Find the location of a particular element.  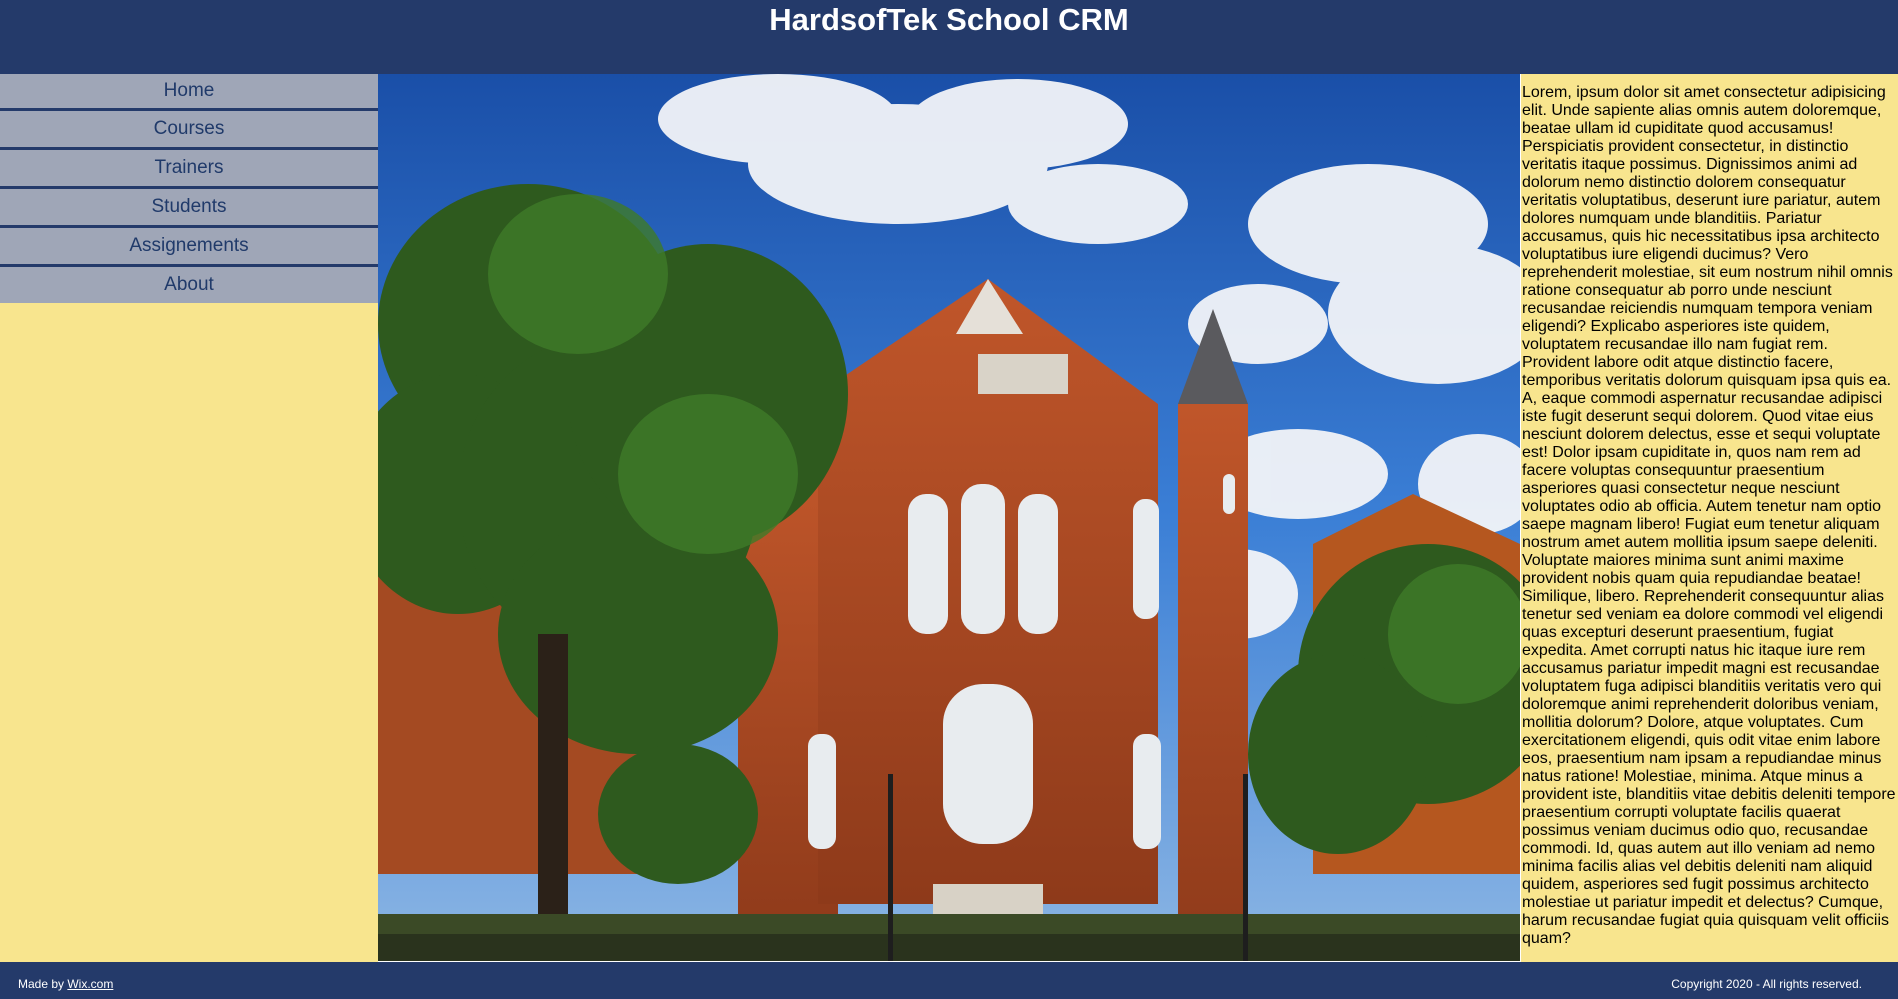

site-title: HardsofTek School CRM is located at coordinates (949, 19).